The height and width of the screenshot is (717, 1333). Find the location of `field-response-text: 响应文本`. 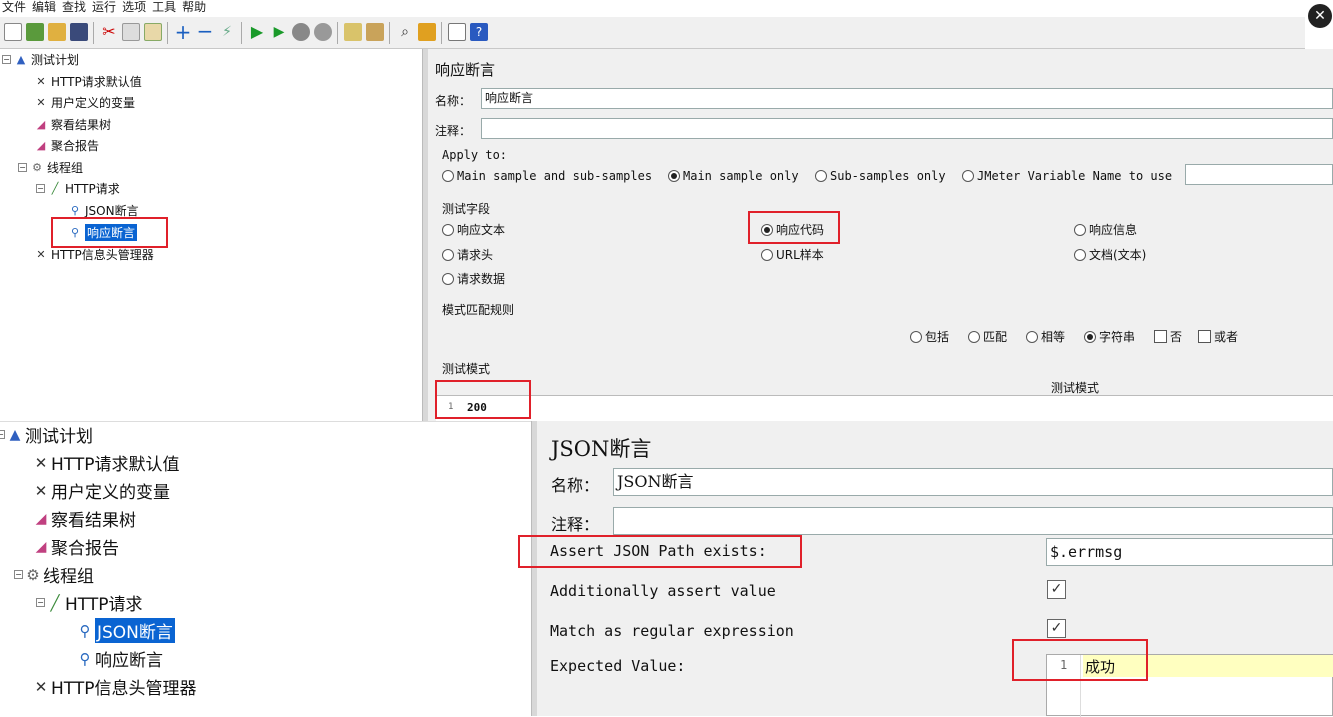

field-response-text: 响应文本 is located at coordinates (473, 229).